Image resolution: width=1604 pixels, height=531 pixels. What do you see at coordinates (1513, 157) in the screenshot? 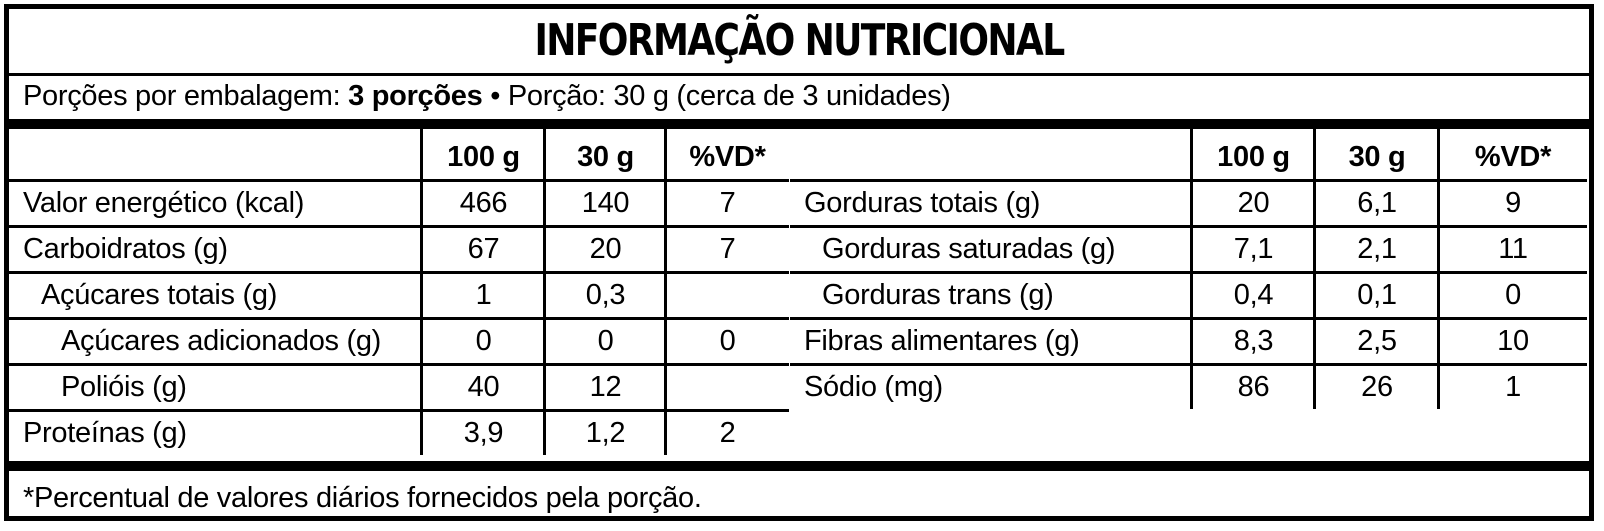
I see `right-column-header: %VD*` at bounding box center [1513, 157].